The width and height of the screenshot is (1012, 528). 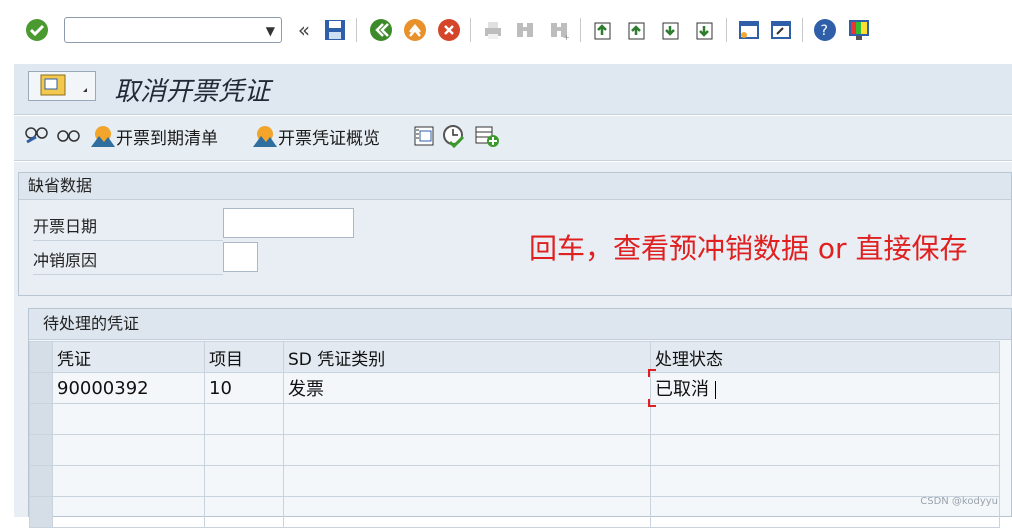 What do you see at coordinates (671, 30) in the screenshot?
I see `next-page-icon` at bounding box center [671, 30].